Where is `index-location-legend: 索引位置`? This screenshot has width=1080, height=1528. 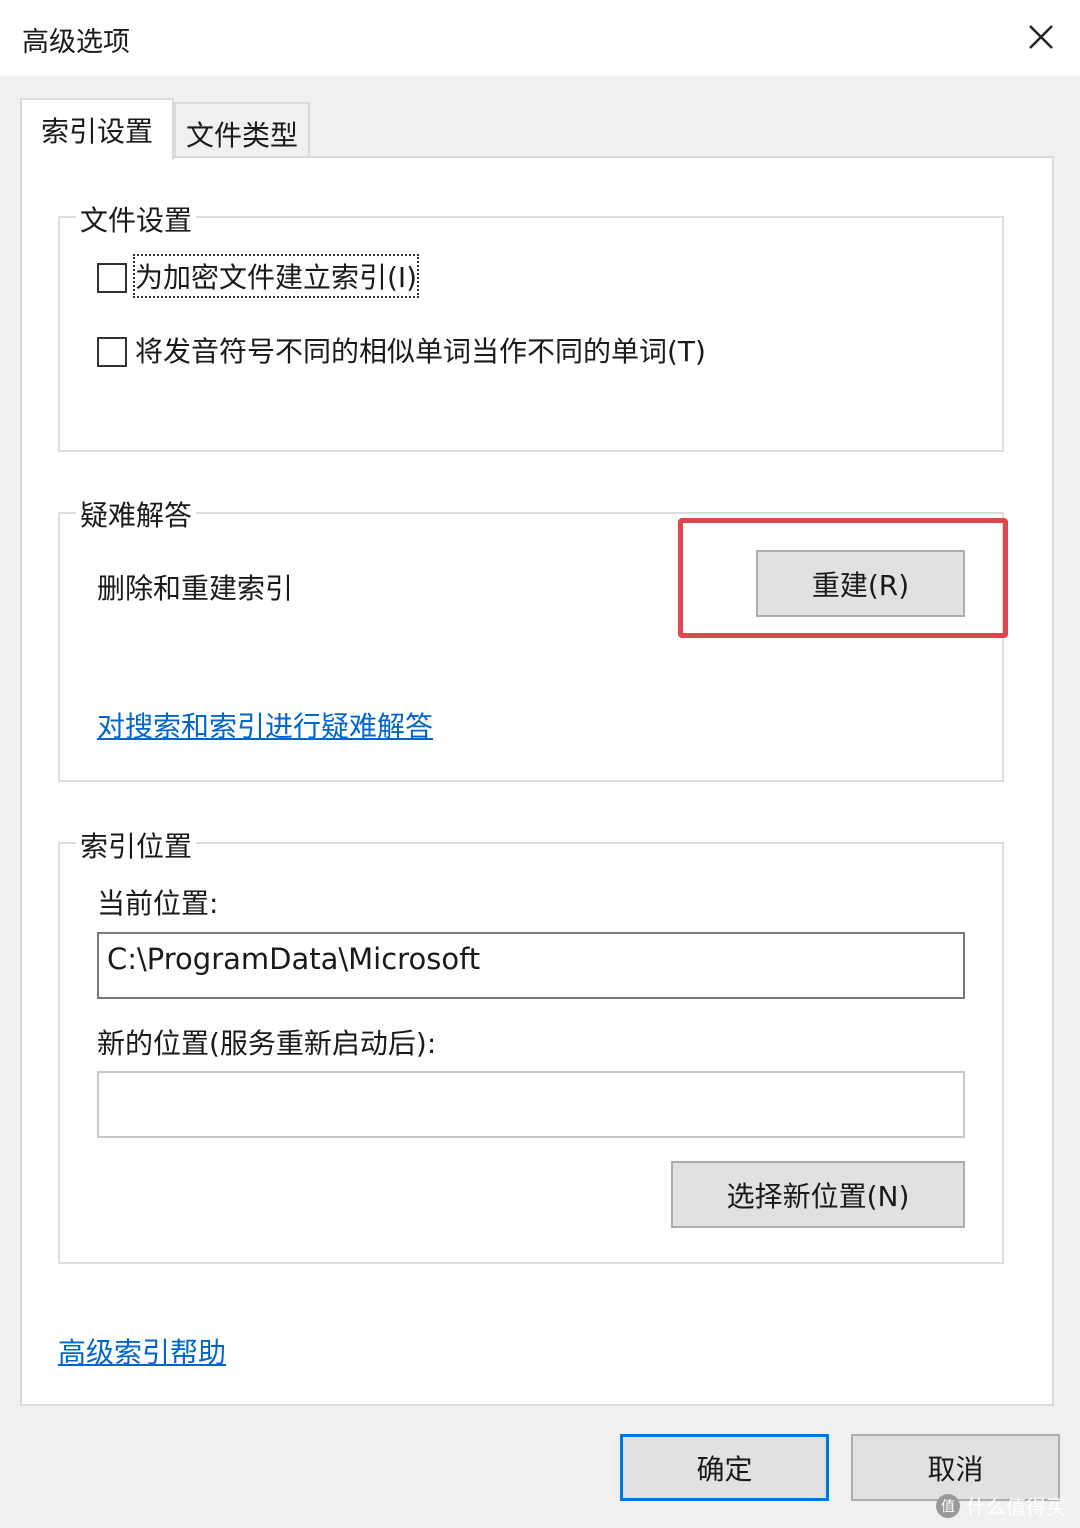
index-location-legend: 索引位置 is located at coordinates (136, 845).